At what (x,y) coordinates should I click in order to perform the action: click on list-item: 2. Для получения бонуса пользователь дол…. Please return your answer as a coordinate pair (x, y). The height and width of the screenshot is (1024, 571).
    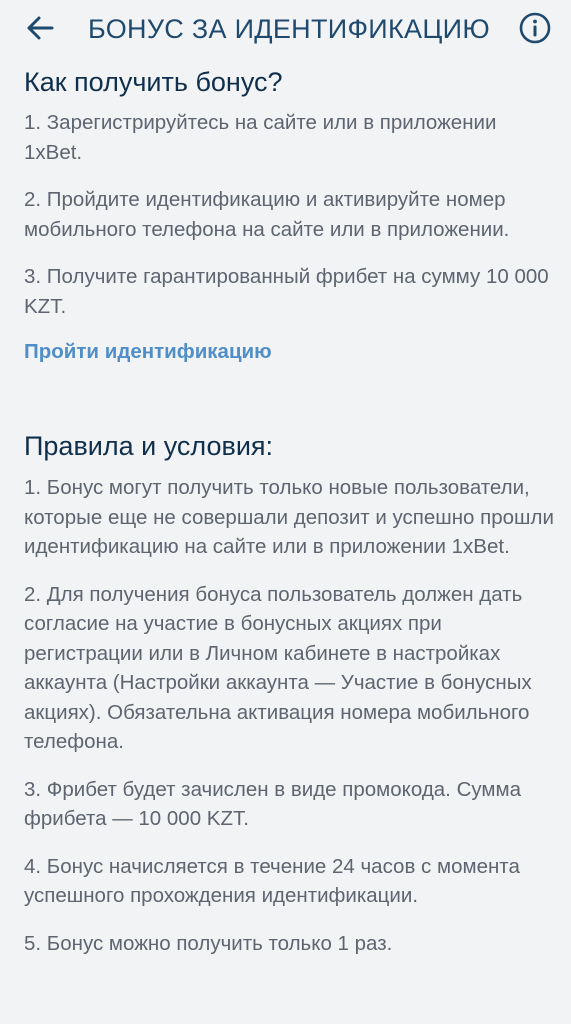
    Looking at the image, I should click on (278, 668).